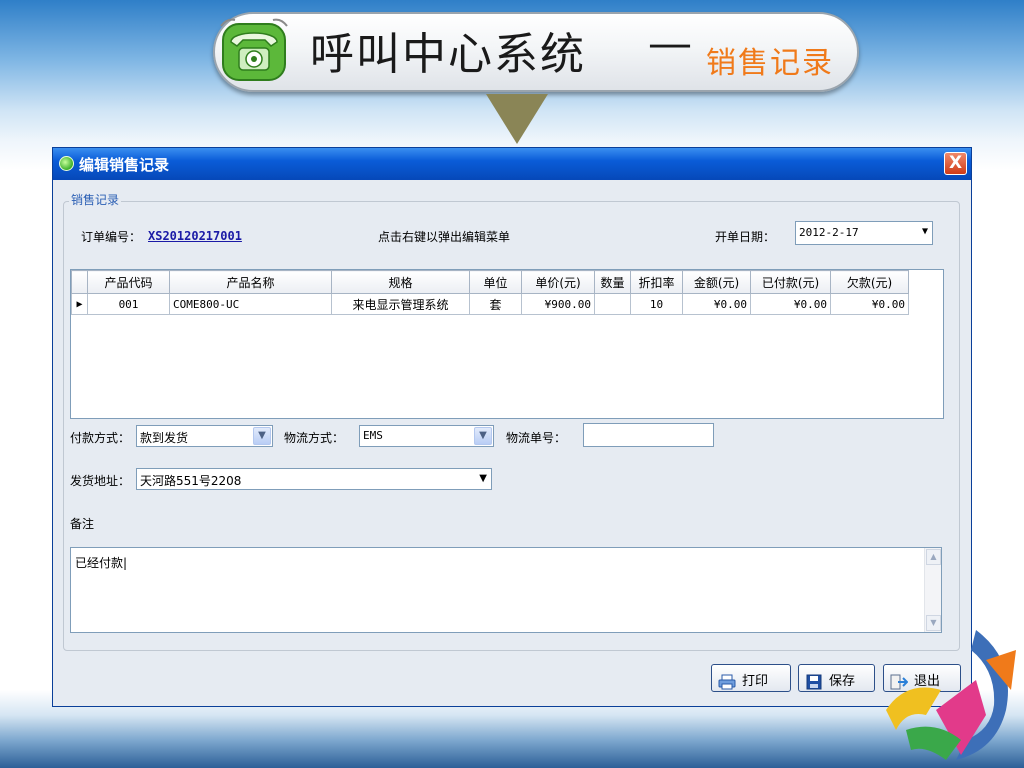  What do you see at coordinates (100, 481) in the screenshot?
I see `shipping-address-label: 发货地址：` at bounding box center [100, 481].